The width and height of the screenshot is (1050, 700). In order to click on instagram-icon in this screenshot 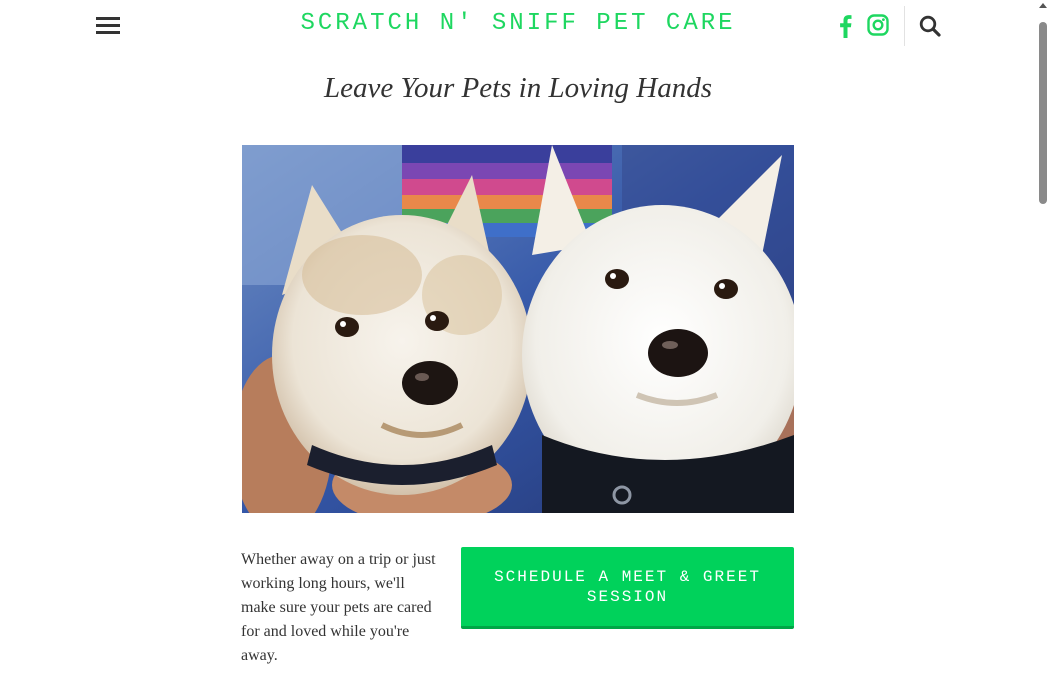, I will do `click(878, 25)`.